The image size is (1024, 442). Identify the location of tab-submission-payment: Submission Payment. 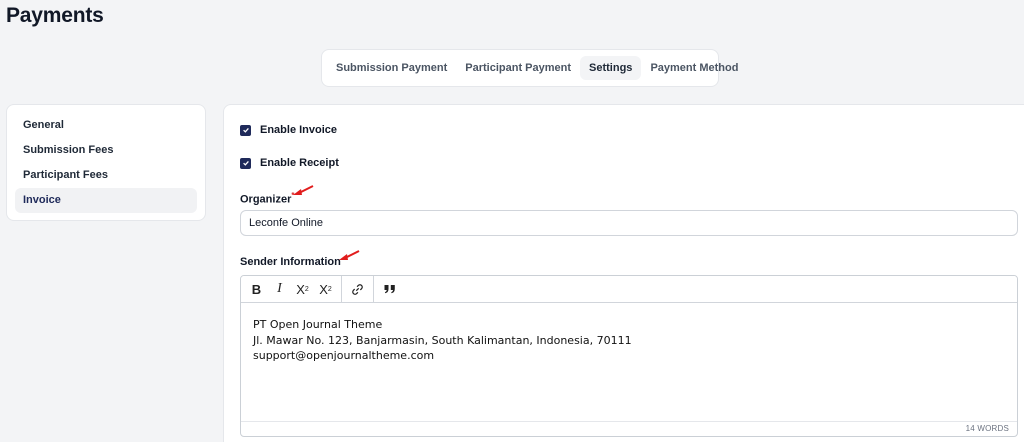
(391, 68).